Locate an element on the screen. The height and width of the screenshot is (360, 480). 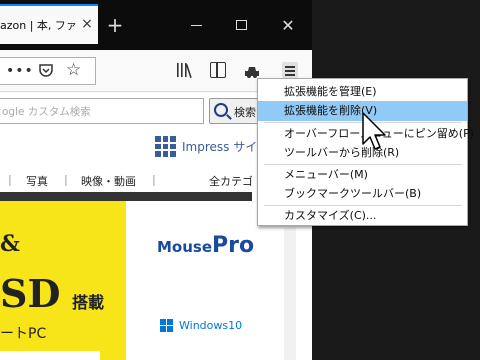
search-icon is located at coordinates (221, 110).